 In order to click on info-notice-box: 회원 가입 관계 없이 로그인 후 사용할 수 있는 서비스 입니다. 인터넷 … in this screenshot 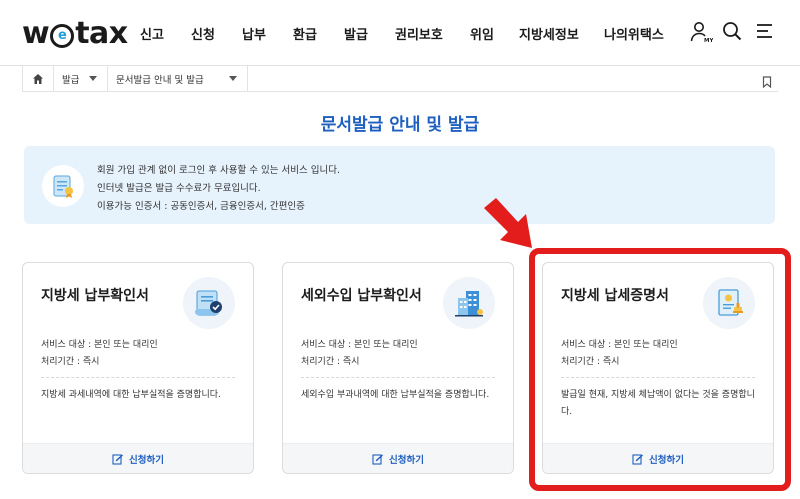, I will do `click(399, 185)`.